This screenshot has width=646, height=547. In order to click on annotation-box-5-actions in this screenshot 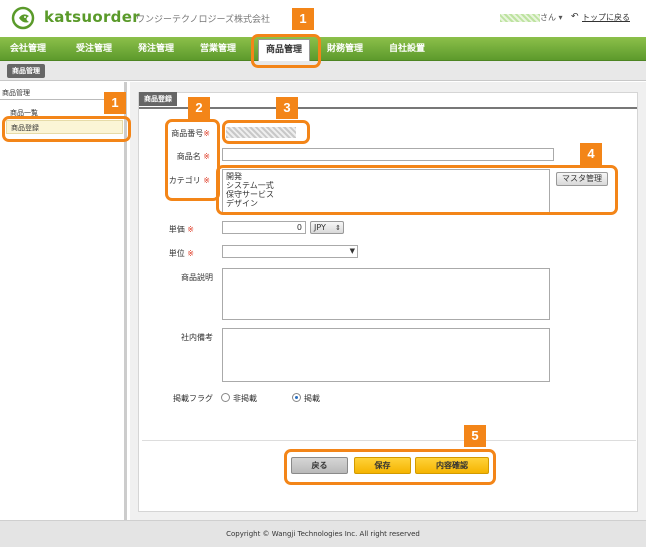, I will do `click(390, 467)`.